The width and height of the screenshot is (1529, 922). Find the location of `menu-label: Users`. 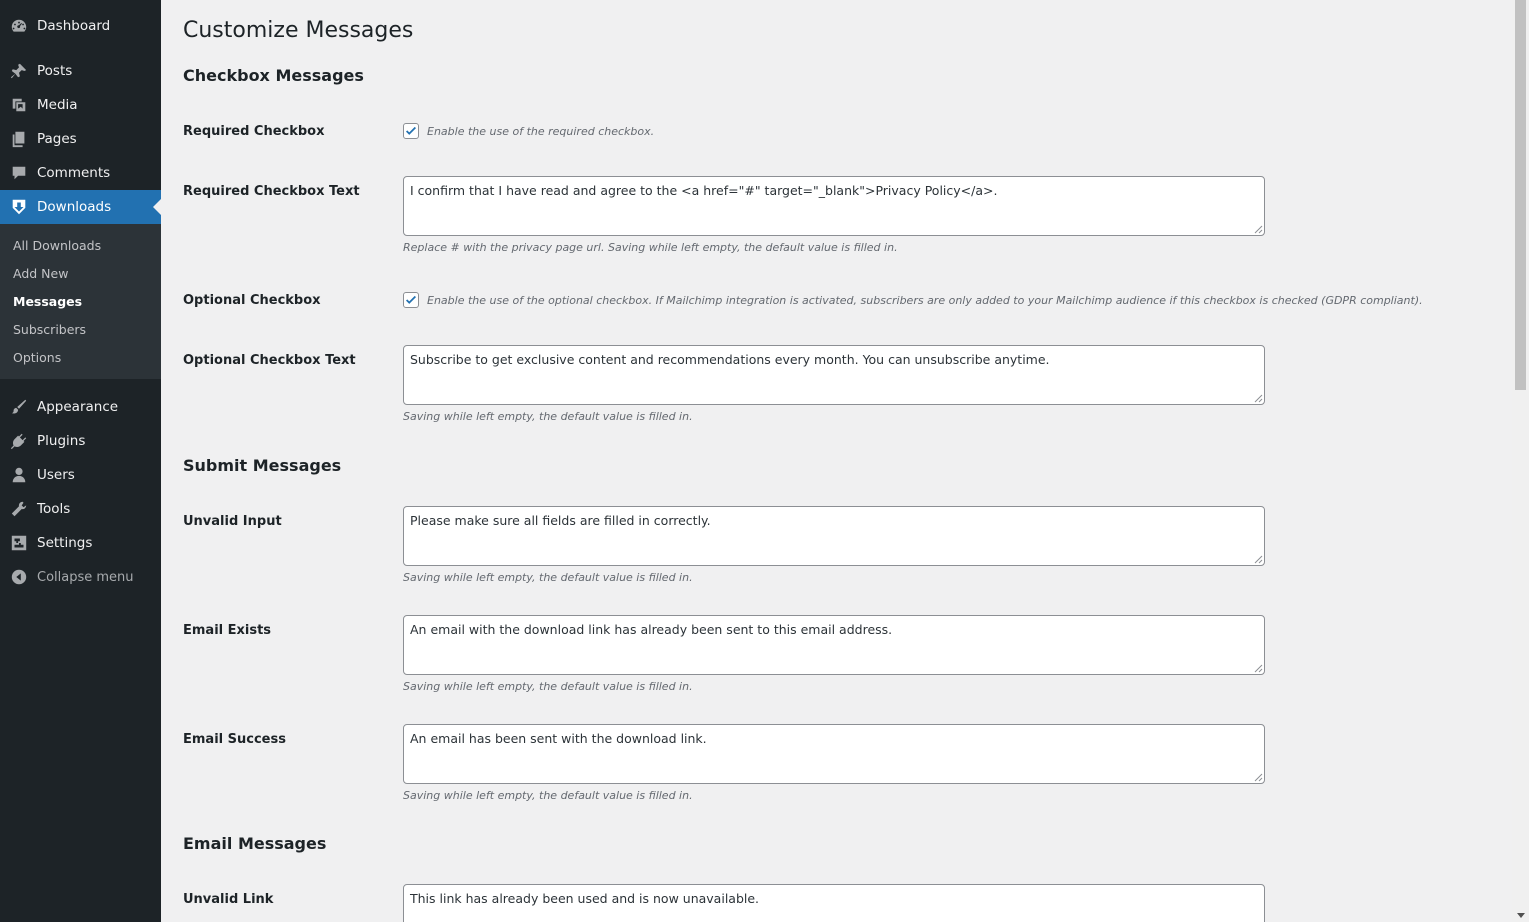

menu-label: Users is located at coordinates (56, 475).